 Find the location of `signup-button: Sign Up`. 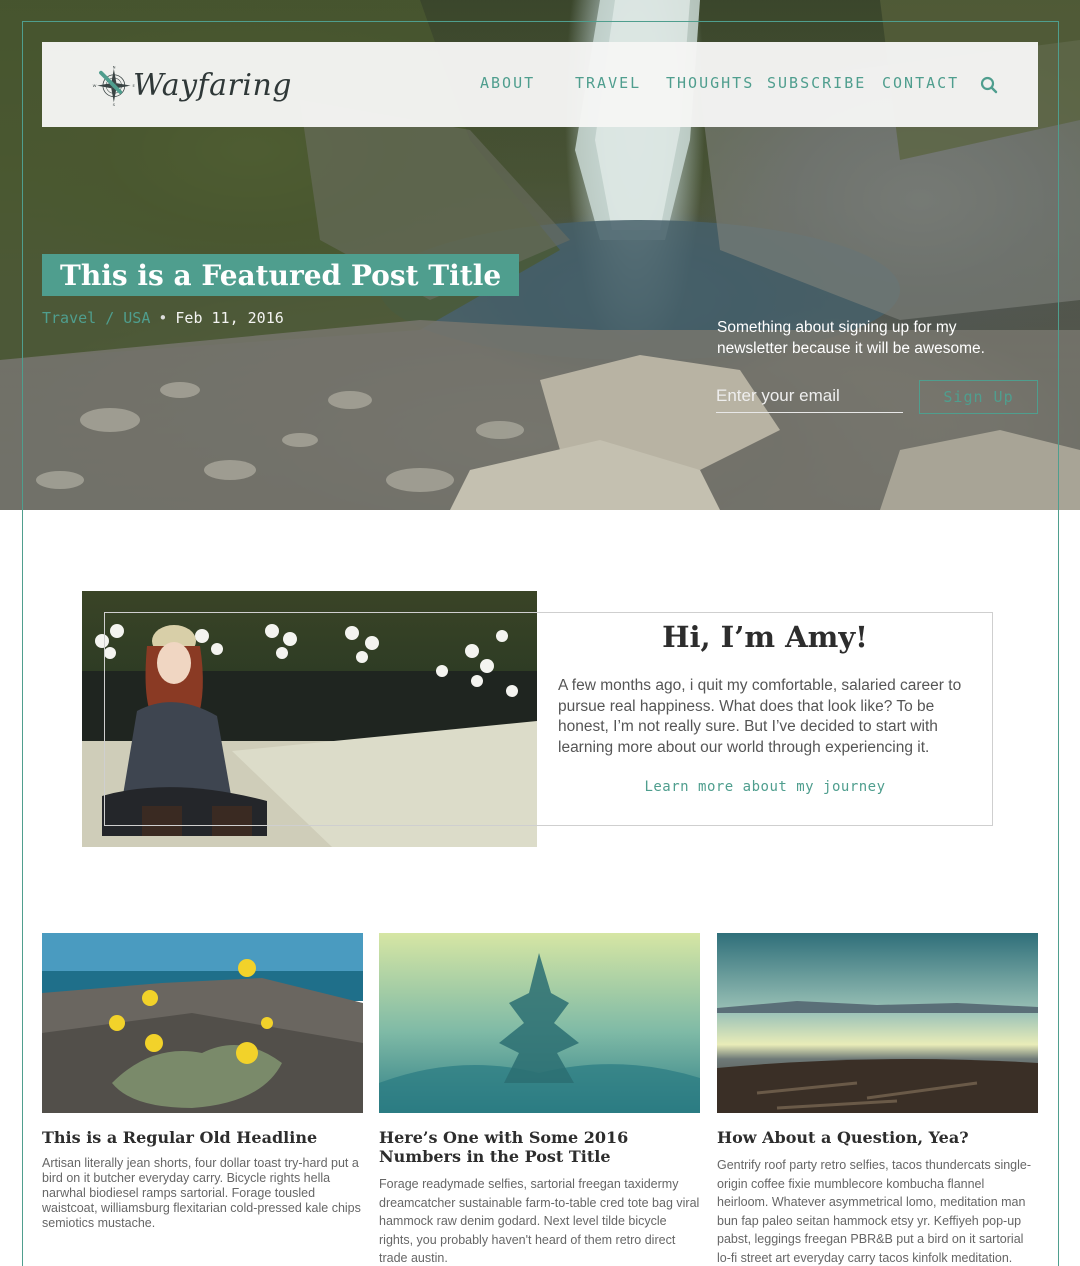

signup-button: Sign Up is located at coordinates (978, 397).